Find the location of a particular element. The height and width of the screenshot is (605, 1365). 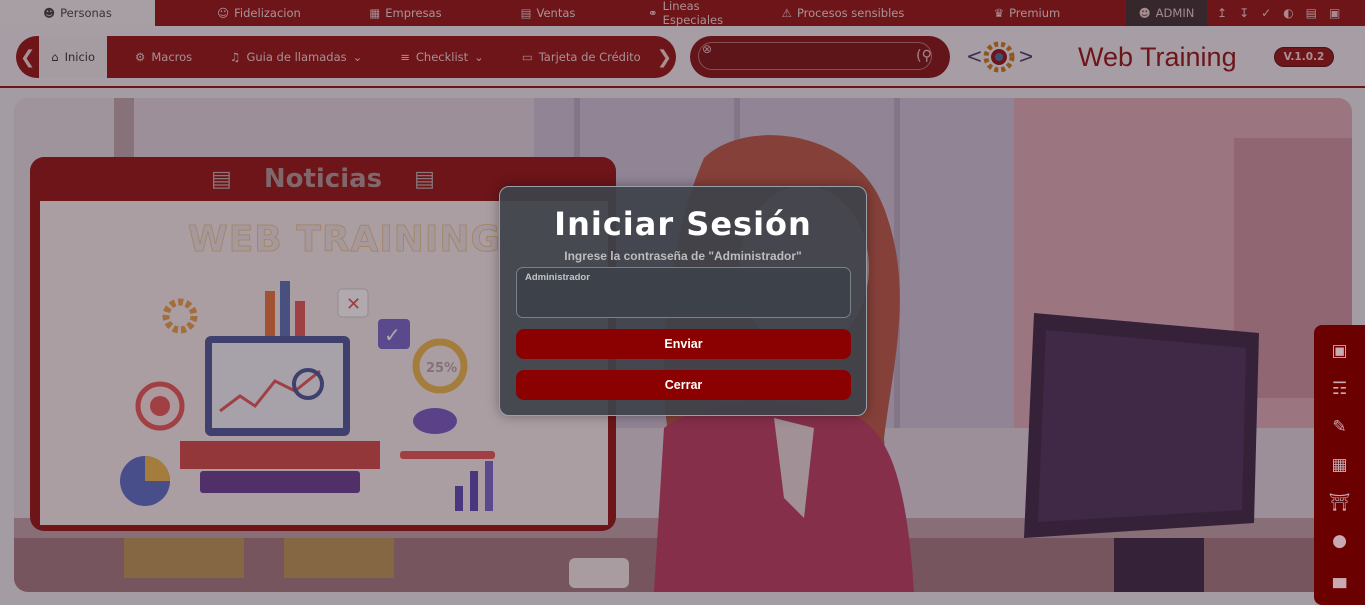

modal-subtitle: Ingrese la contraseña de "Administrador" is located at coordinates (683, 256).